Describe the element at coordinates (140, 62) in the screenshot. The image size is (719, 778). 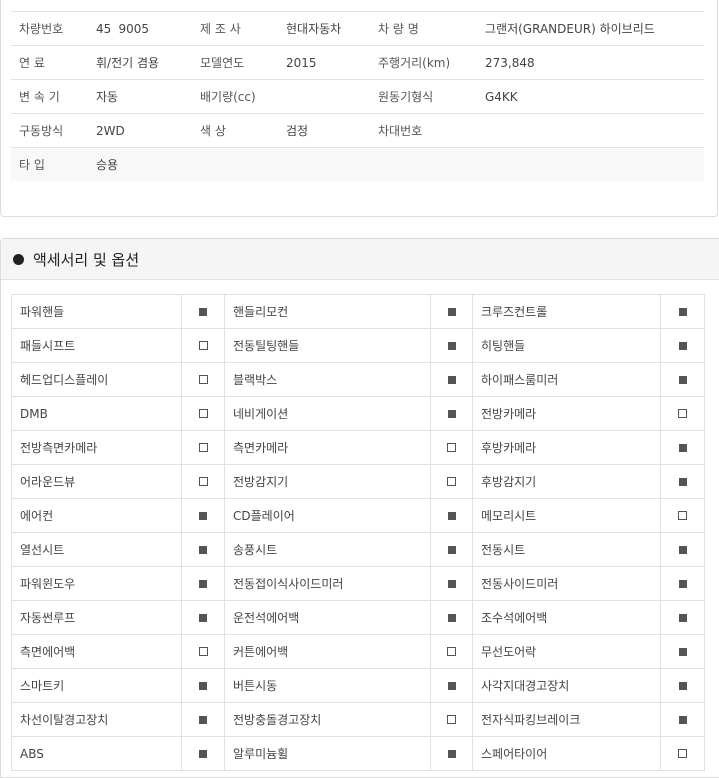
I see `spec-value: 휘/전기 겸용` at that location.